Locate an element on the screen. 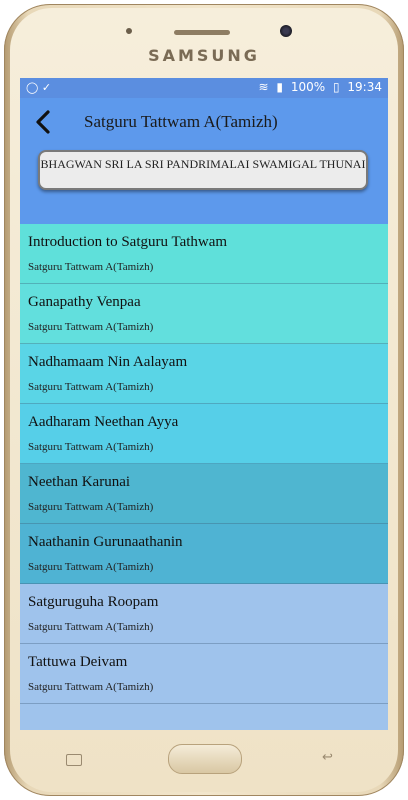  list-item-title: Satguruguha Roopam is located at coordinates (93, 602).